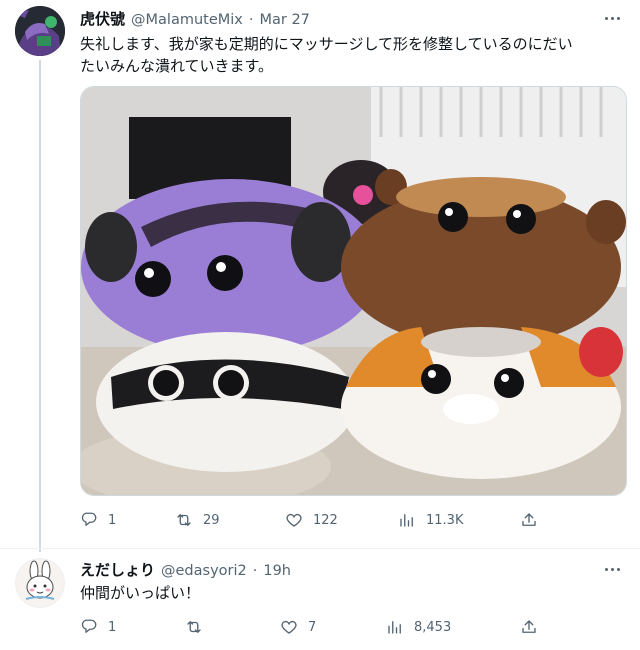  I want to click on views-button: 8,453, so click(418, 627).